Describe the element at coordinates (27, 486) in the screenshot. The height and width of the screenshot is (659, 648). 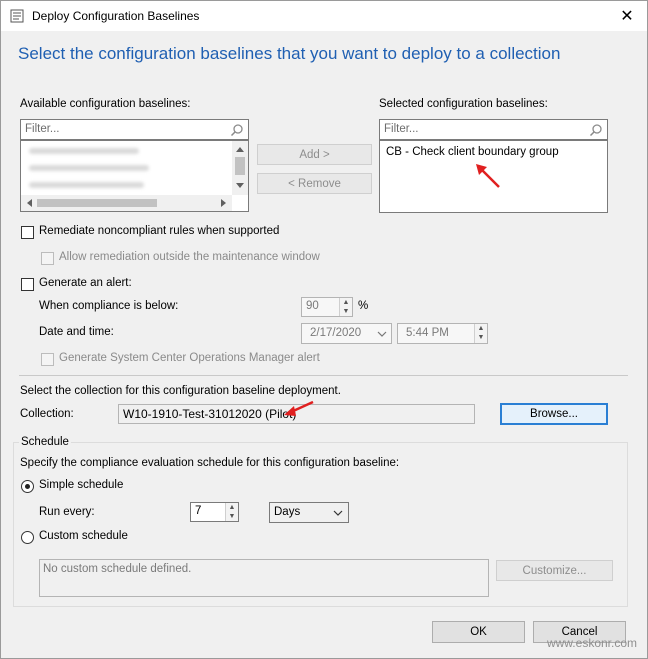
I see `simple-schedule-radio` at that location.